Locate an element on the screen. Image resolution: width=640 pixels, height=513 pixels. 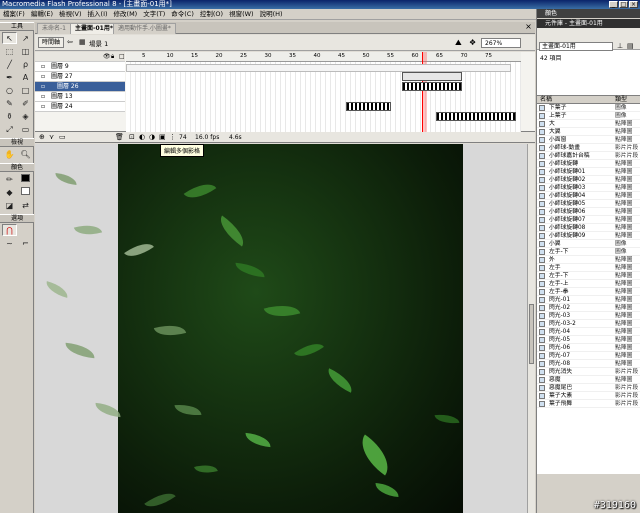
library-item: 閃光-01 點陣圖 is located at coordinates (588, 300).